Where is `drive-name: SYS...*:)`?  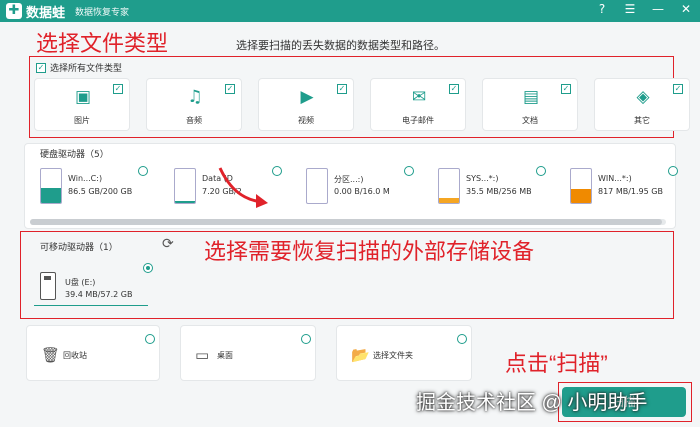
drive-name: SYS...*:) is located at coordinates (482, 178).